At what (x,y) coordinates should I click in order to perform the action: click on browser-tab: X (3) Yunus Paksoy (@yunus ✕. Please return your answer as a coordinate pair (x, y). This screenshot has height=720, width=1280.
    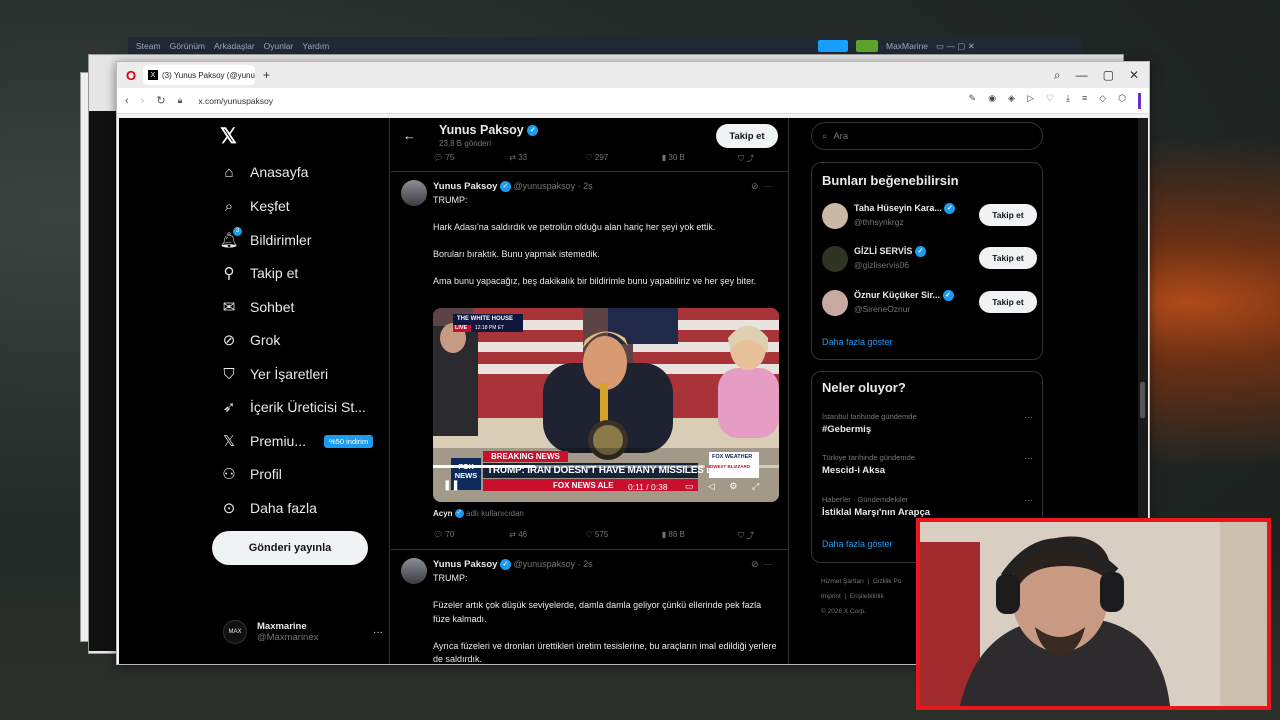
    Looking at the image, I should click on (199, 75).